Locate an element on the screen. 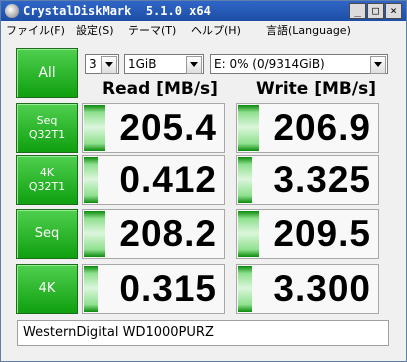 This screenshot has width=407, height=362. test-size-select: 1GiB is located at coordinates (164, 64).